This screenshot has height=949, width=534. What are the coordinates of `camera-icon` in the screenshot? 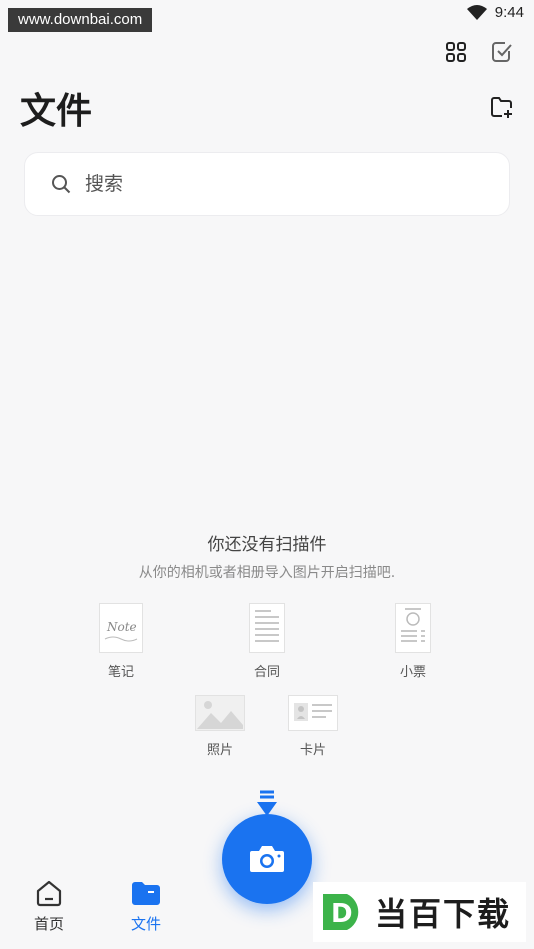 It's located at (267, 859).